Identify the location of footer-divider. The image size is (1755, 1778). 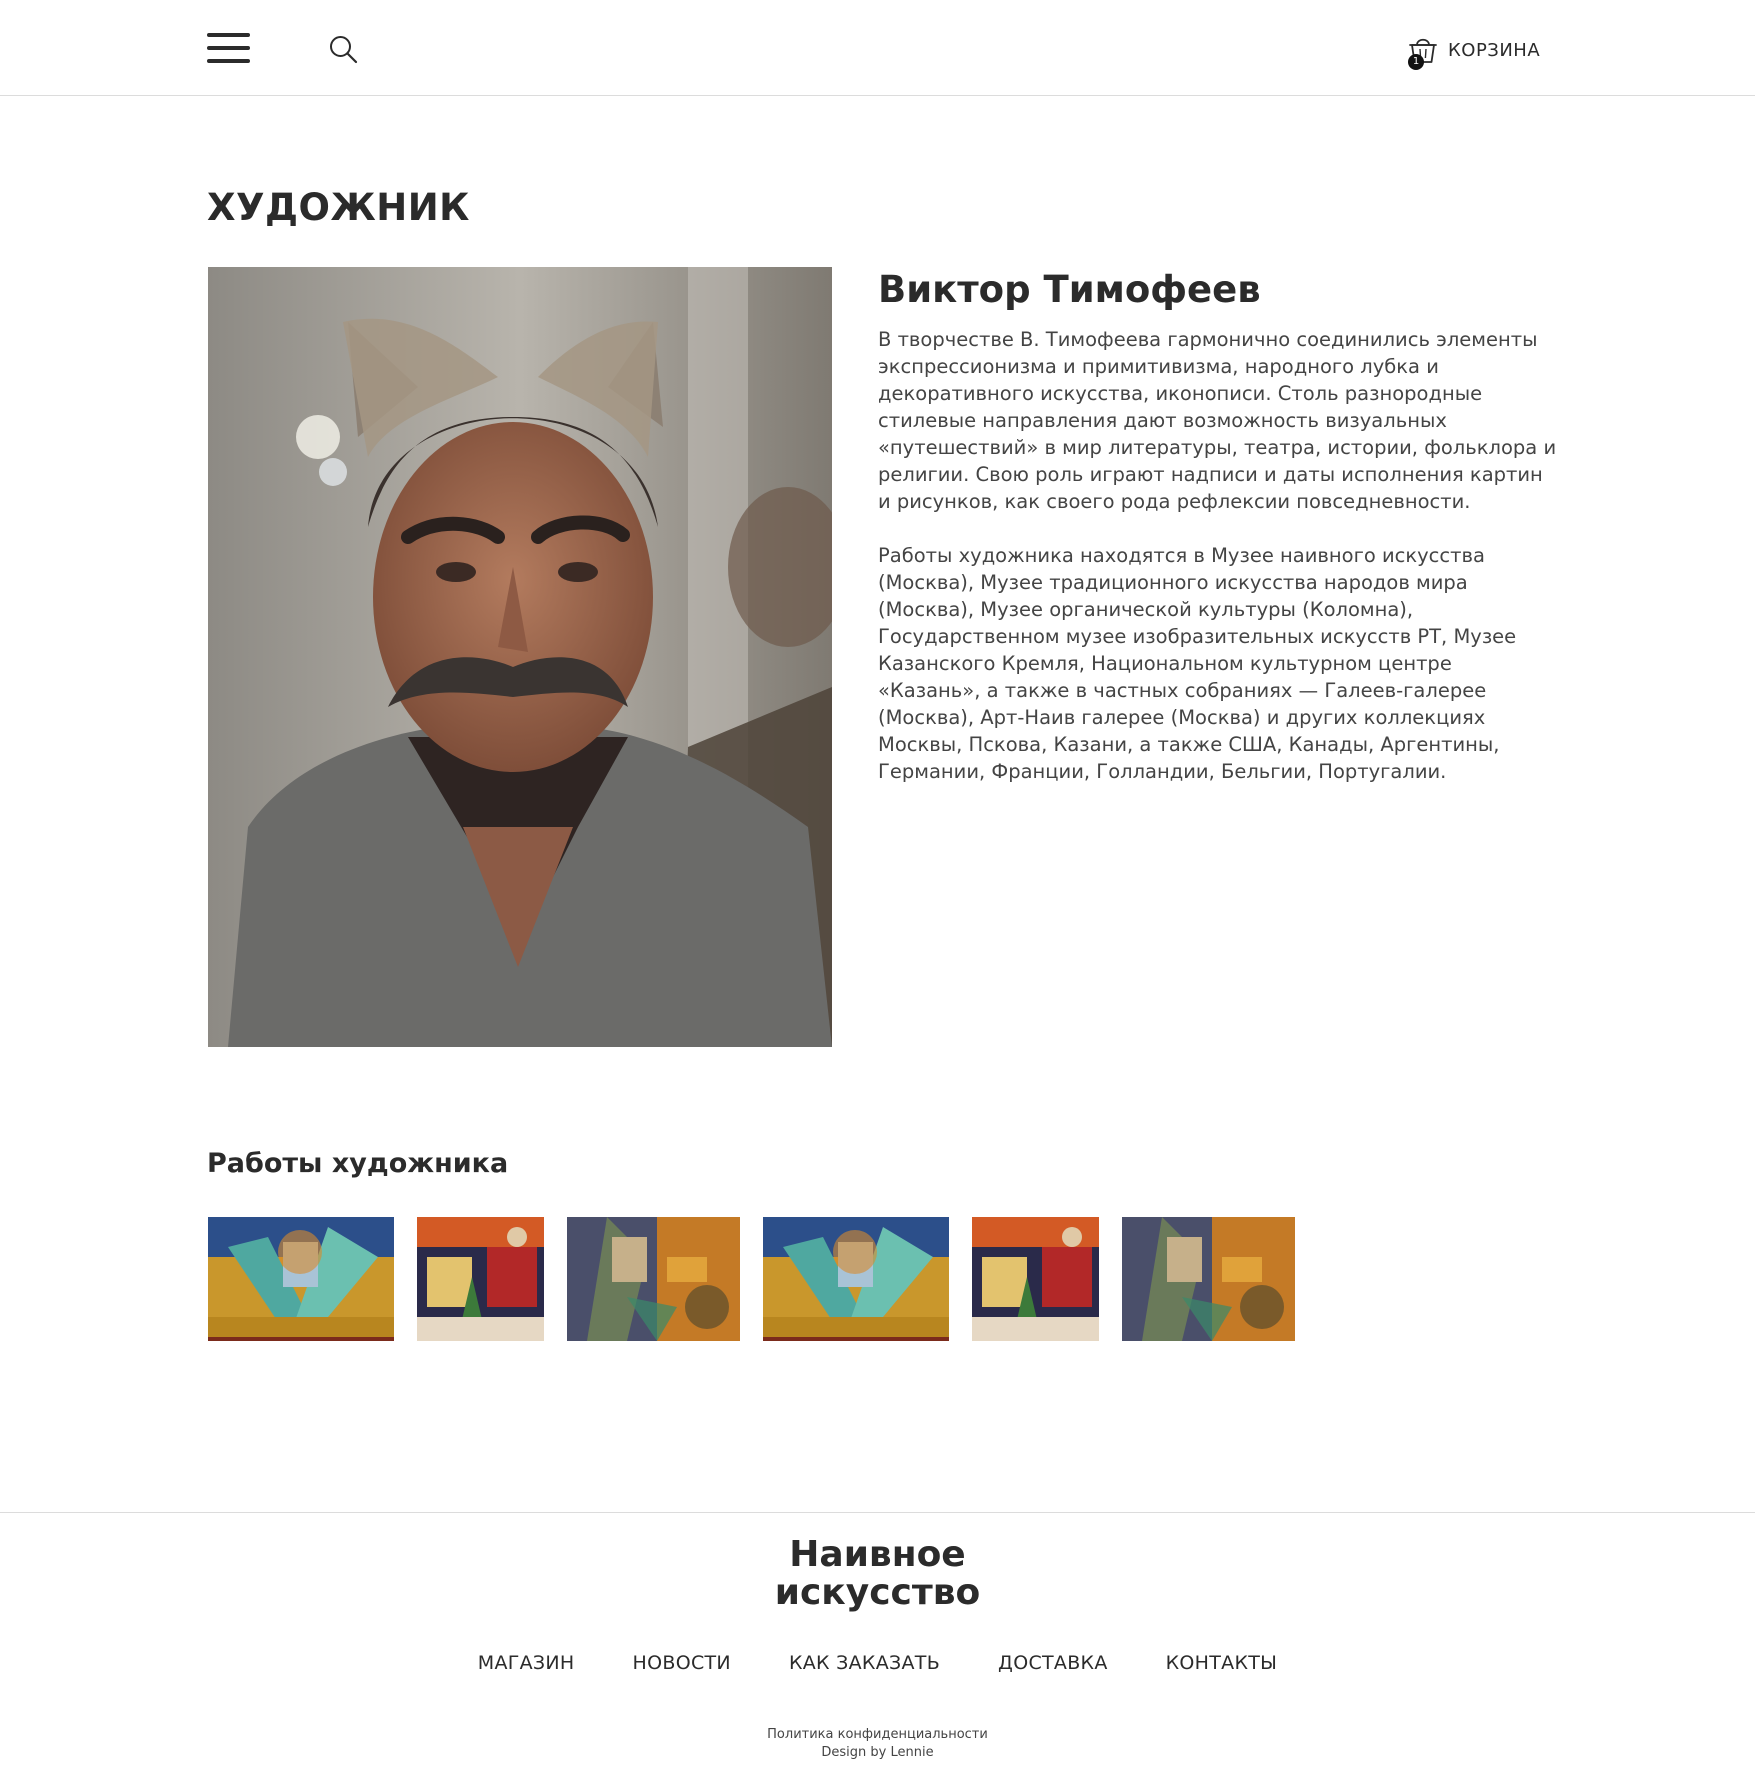
(877, 1512).